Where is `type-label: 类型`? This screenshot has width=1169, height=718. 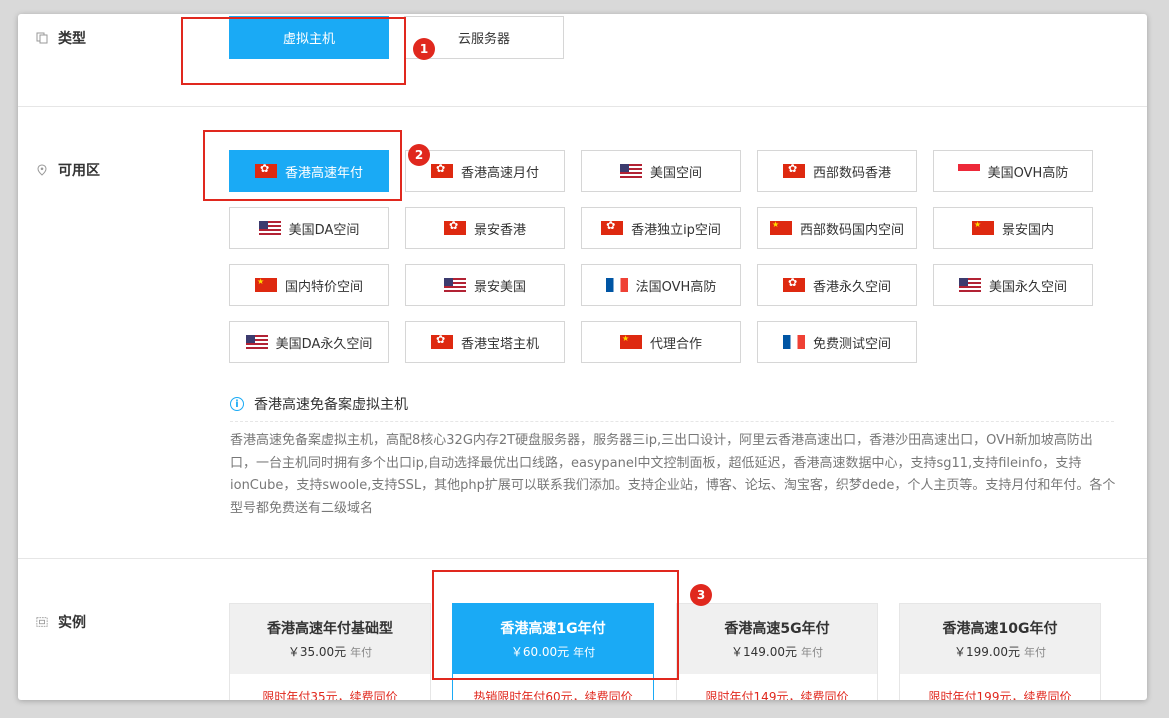
type-label: 类型 is located at coordinates (61, 38).